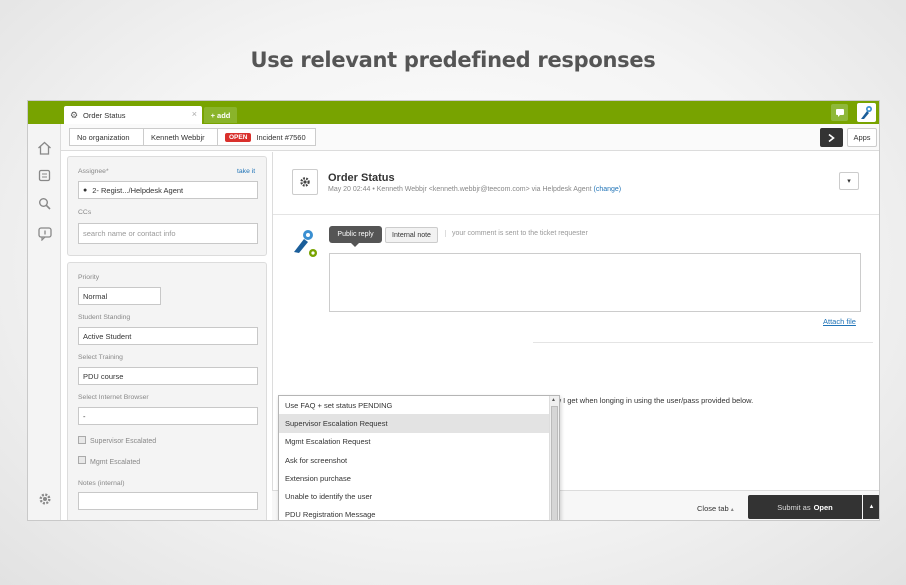 The width and height of the screenshot is (906, 585). Describe the element at coordinates (281, 137) in the screenshot. I see `incident-label: Incident #7560` at that location.